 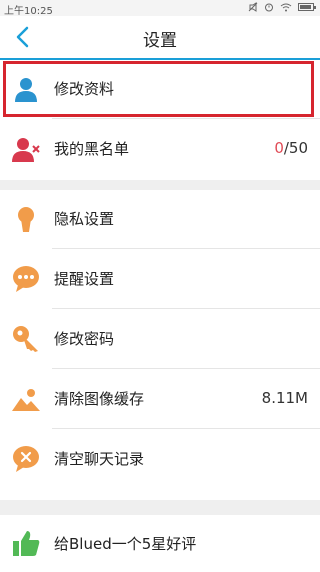 I want to click on rate-row: 给Blued一个5星好评, so click(x=160, y=543).